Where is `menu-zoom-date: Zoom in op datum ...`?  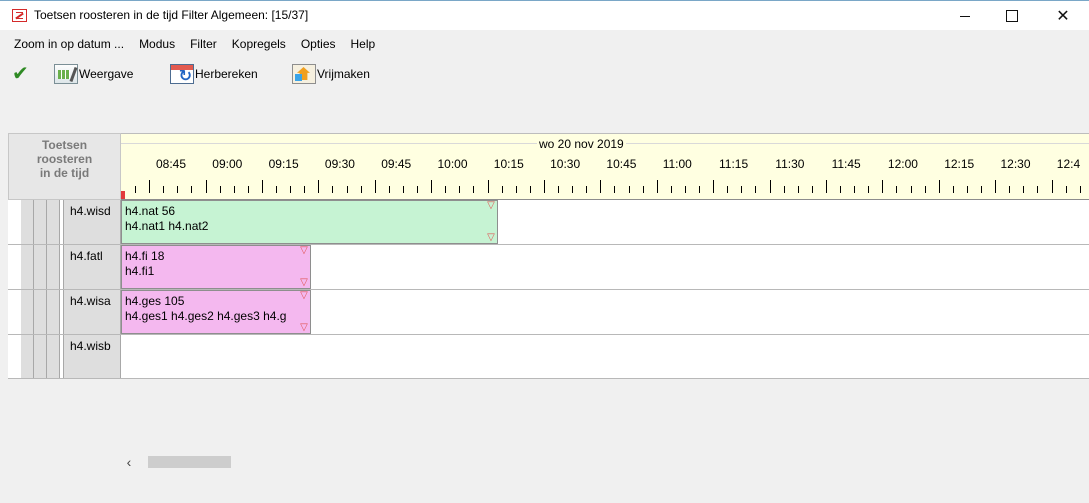 menu-zoom-date: Zoom in op datum ... is located at coordinates (69, 44).